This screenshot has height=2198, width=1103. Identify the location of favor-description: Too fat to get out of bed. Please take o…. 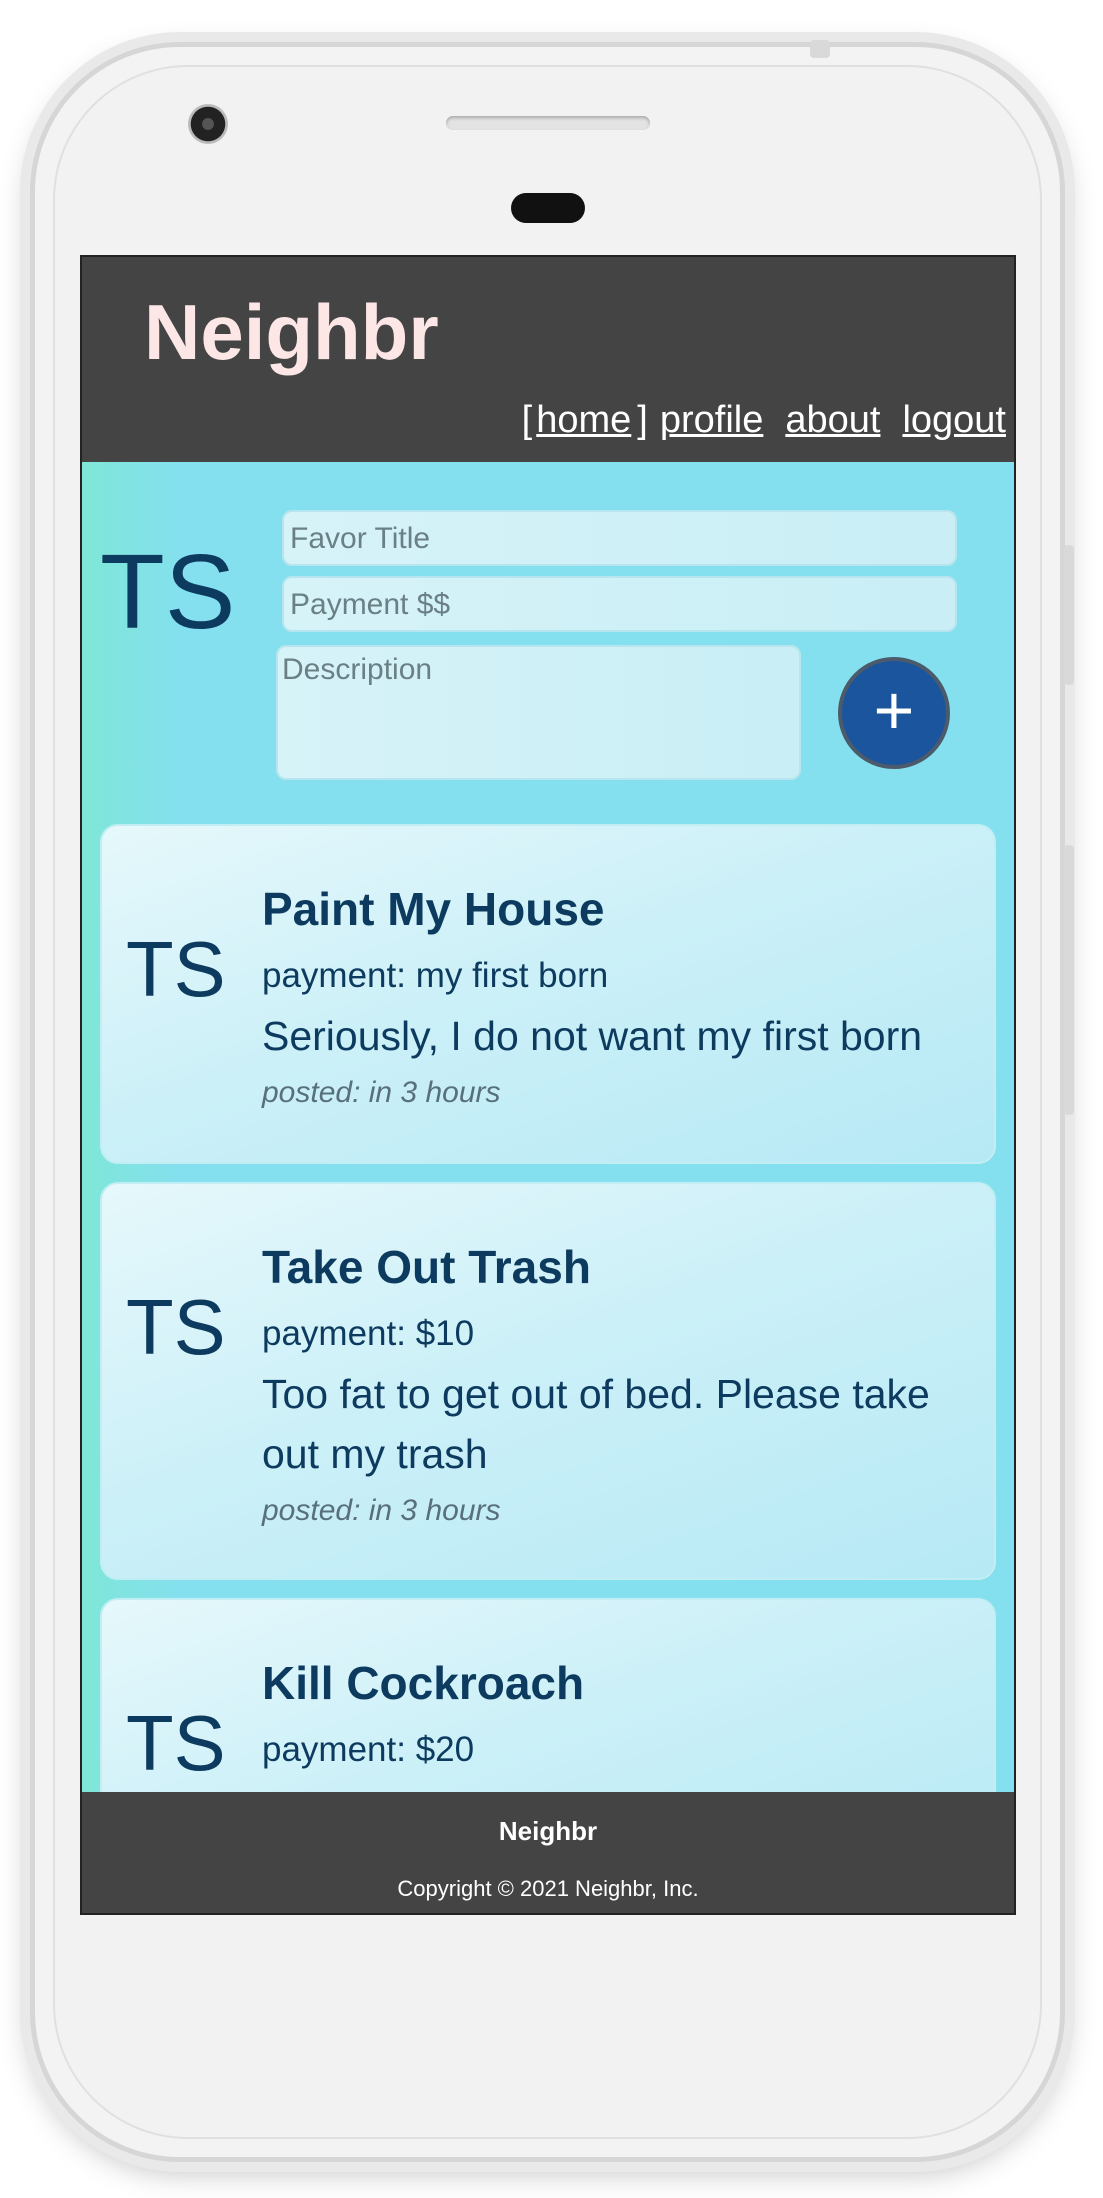
(596, 1424).